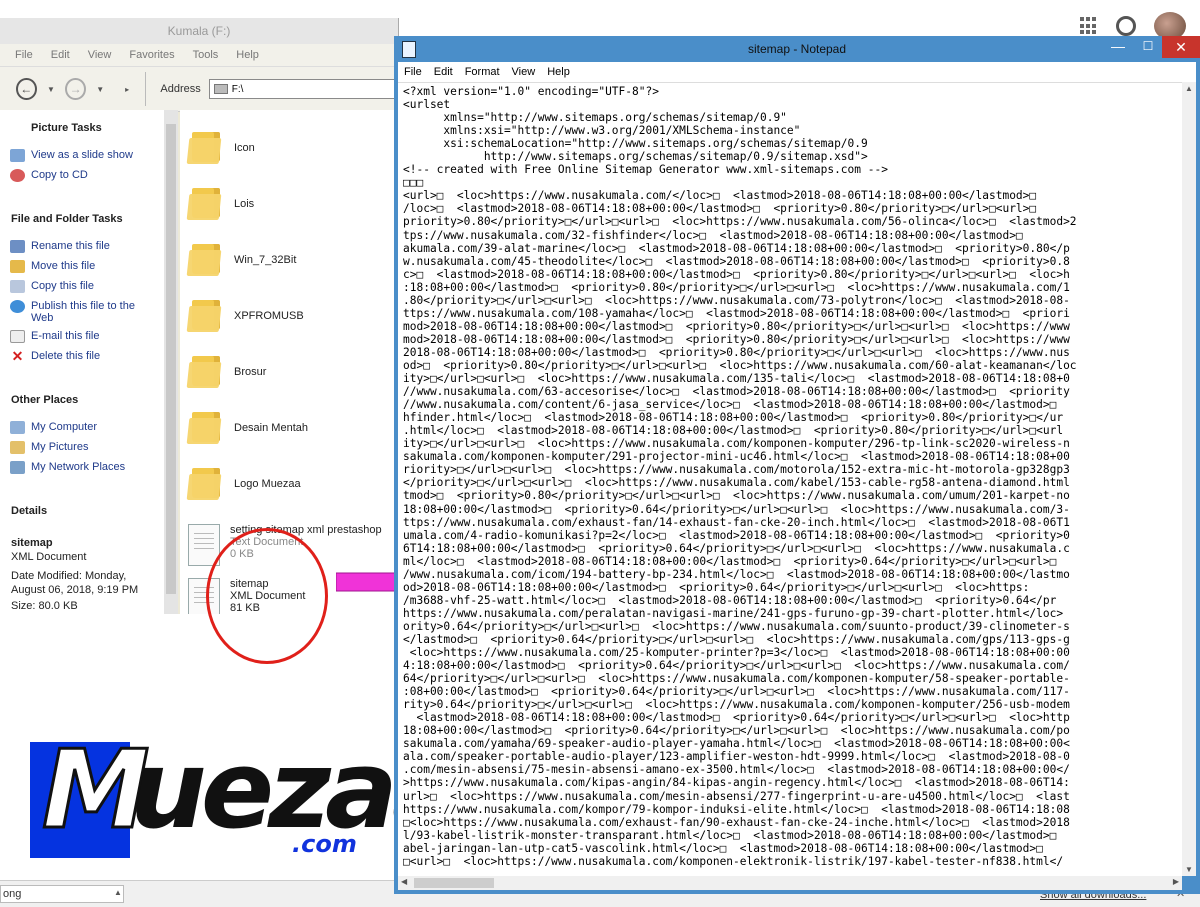 The height and width of the screenshot is (907, 1200). I want to click on menu-edit: Edit, so click(60, 55).